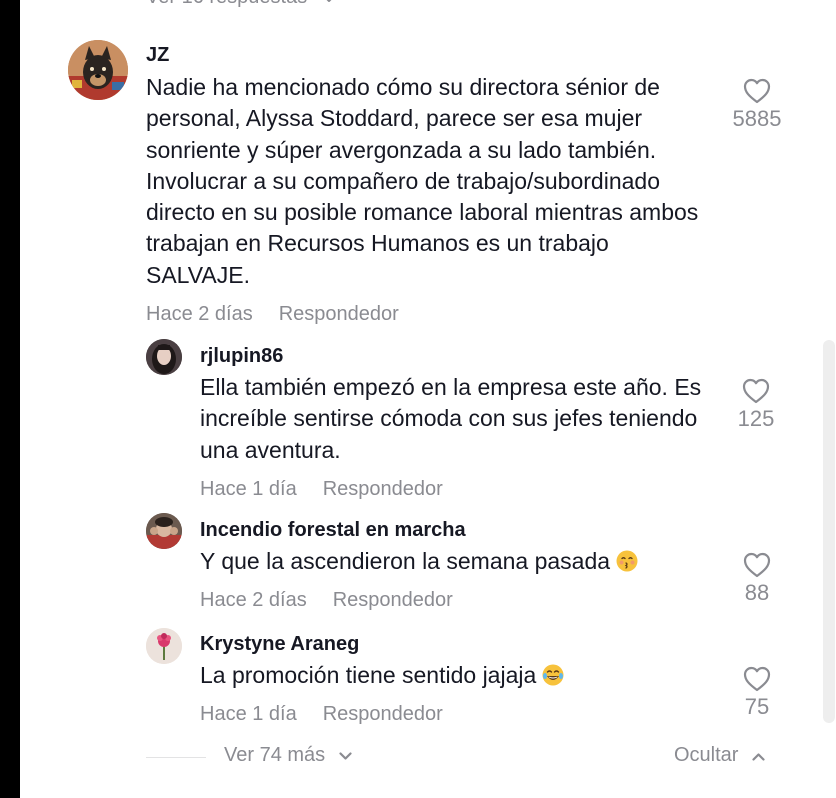 The image size is (836, 798). I want to click on like-count: 75, so click(757, 706).